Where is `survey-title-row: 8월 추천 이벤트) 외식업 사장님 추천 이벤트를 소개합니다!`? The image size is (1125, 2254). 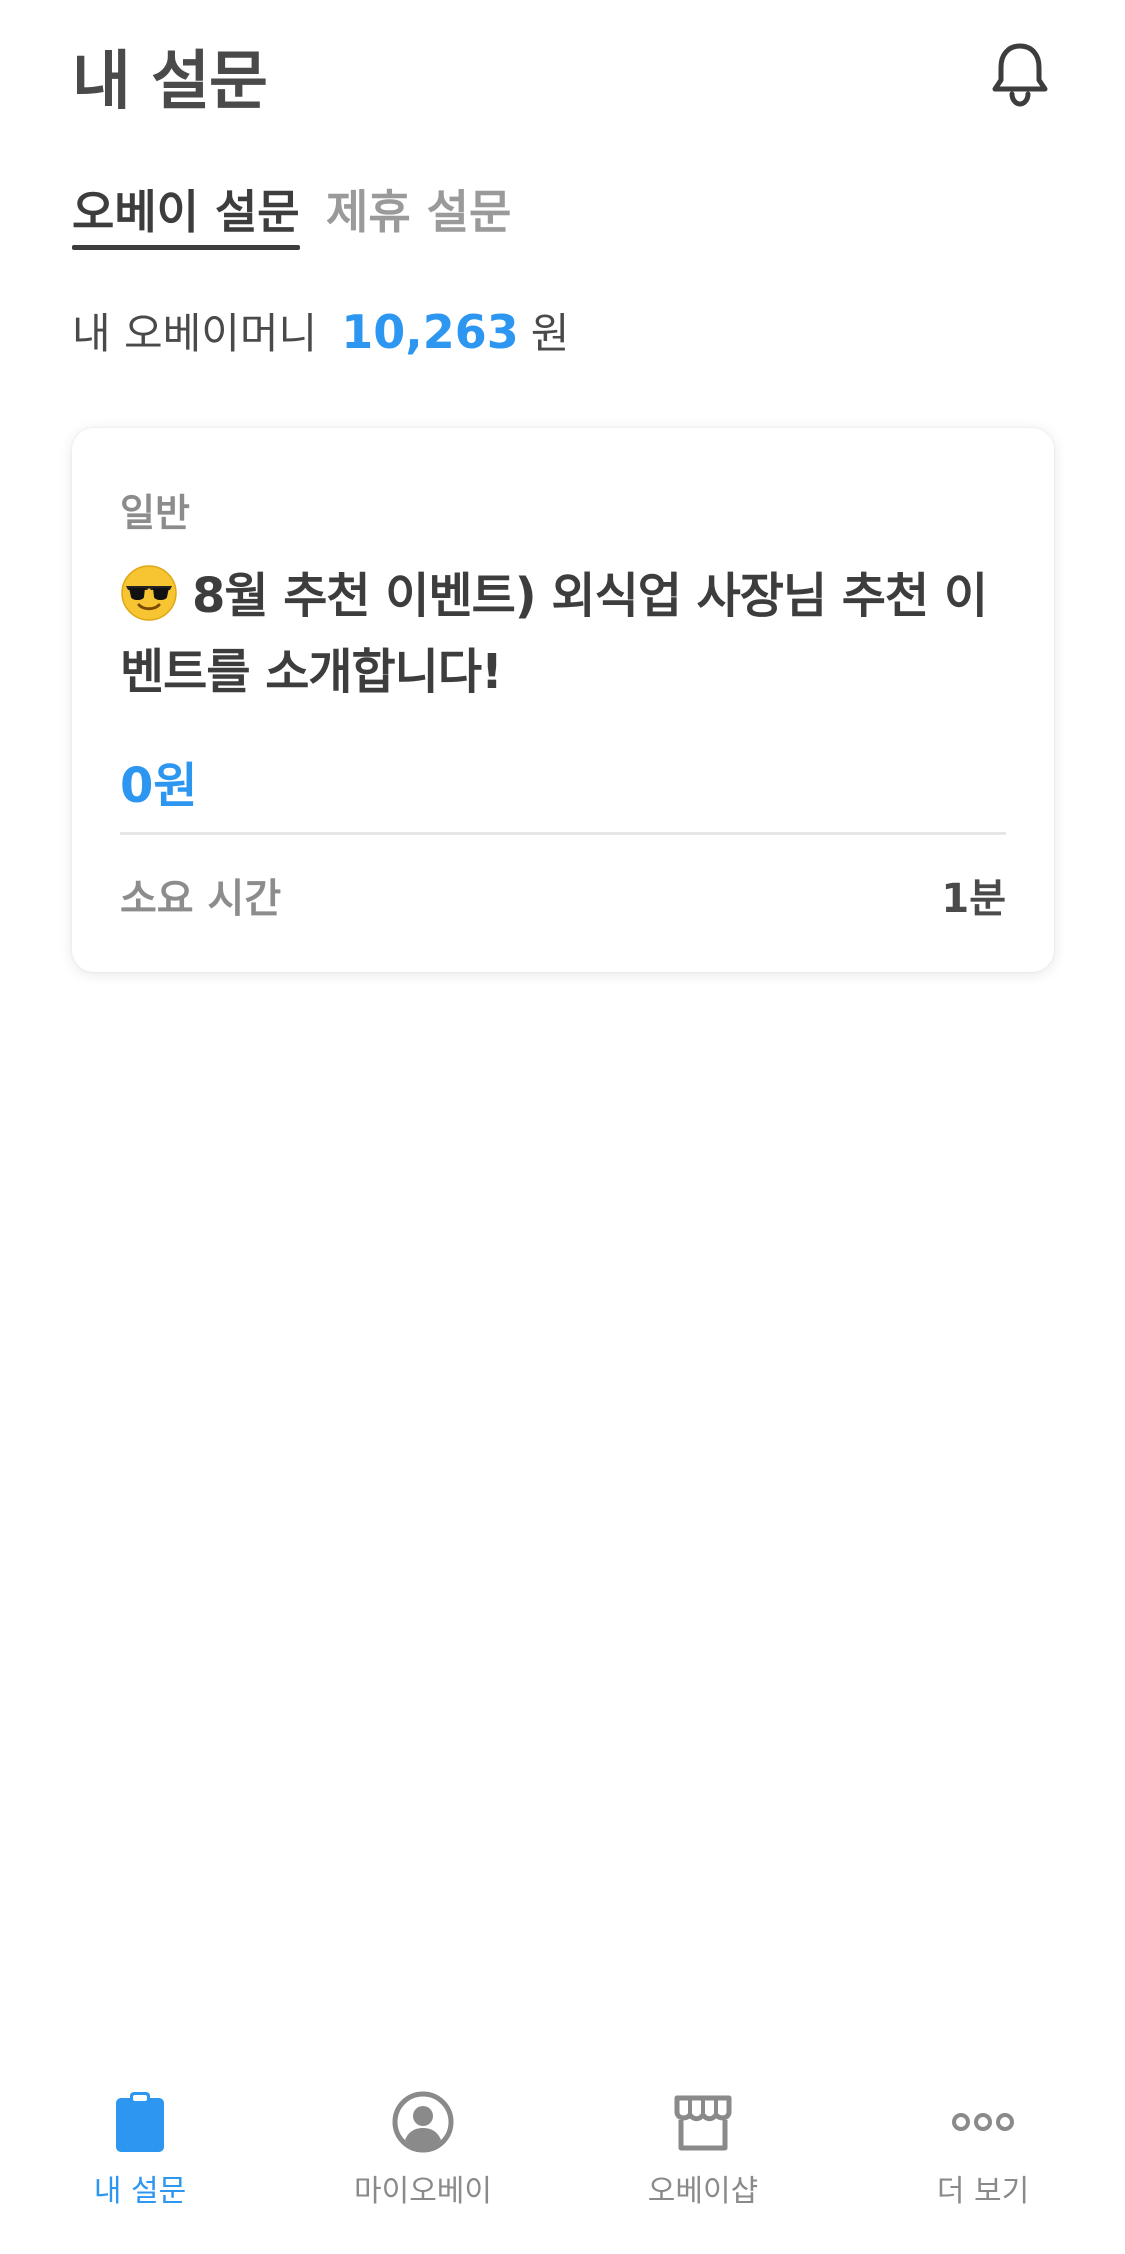
survey-title-row: 8월 추천 이벤트) 외식업 사장님 추천 이벤트를 소개합니다! is located at coordinates (570, 634).